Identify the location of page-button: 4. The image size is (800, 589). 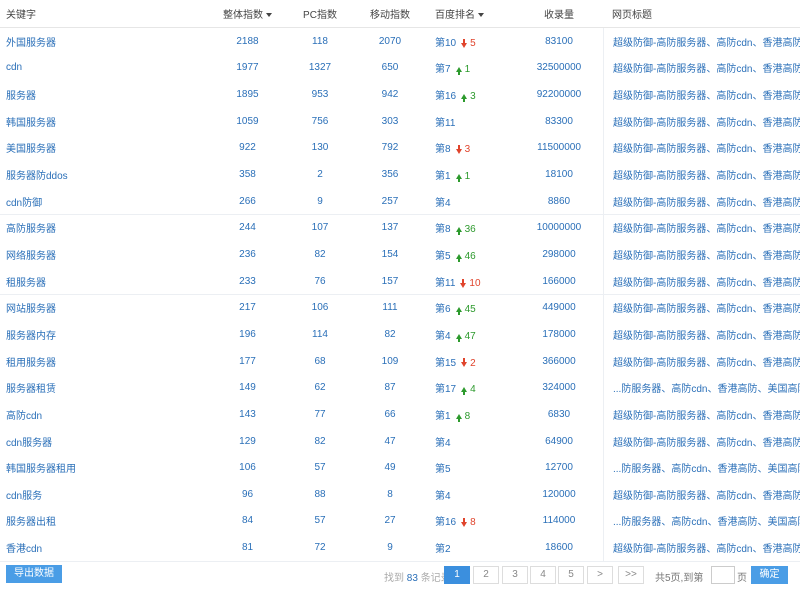
(543, 575).